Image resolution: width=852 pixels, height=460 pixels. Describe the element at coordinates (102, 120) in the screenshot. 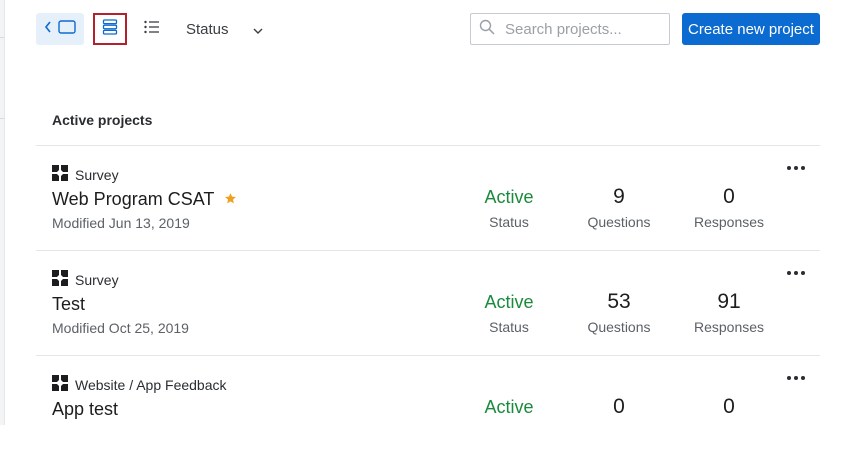

I see `section-title: Active projects` at that location.